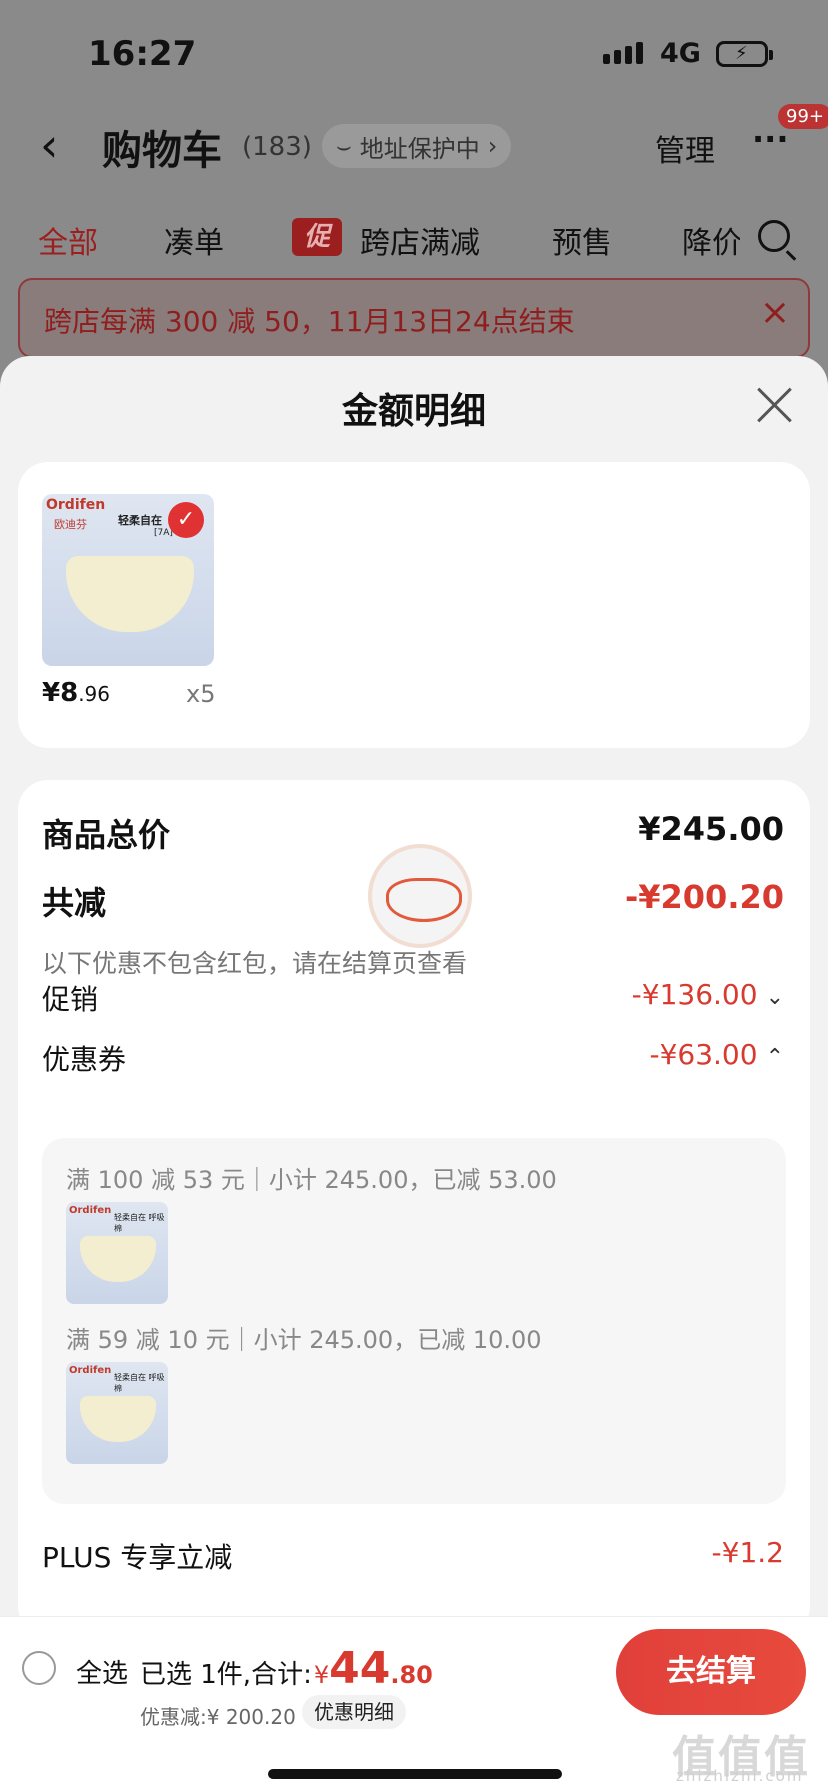 Image resolution: width=828 pixels, height=1792 pixels. Describe the element at coordinates (704, 897) in the screenshot. I see `reduce-value: -¥200.20` at that location.